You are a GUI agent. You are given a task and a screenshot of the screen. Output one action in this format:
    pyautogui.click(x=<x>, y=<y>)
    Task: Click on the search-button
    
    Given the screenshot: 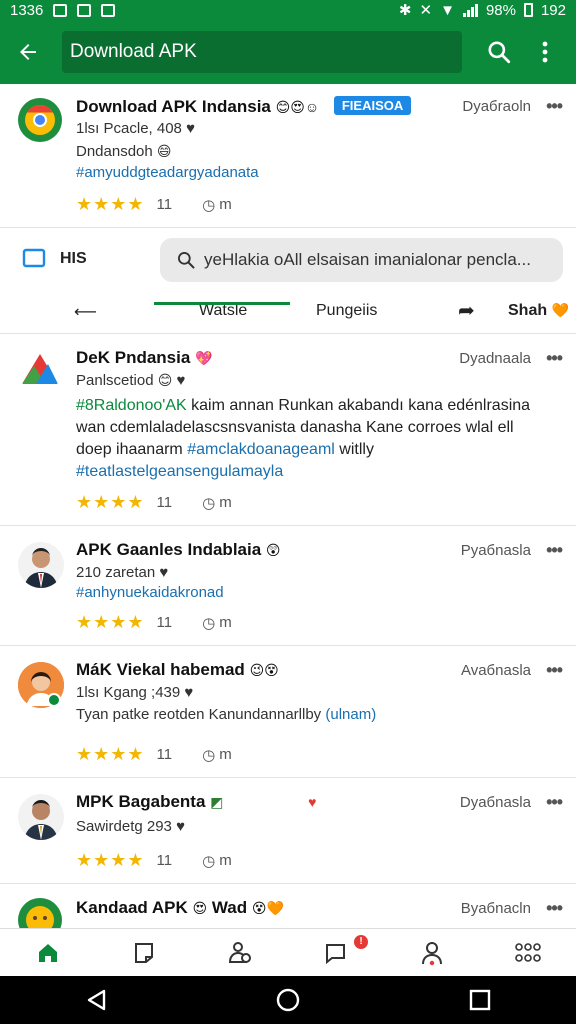 What is the action you would take?
    pyautogui.click(x=499, y=52)
    